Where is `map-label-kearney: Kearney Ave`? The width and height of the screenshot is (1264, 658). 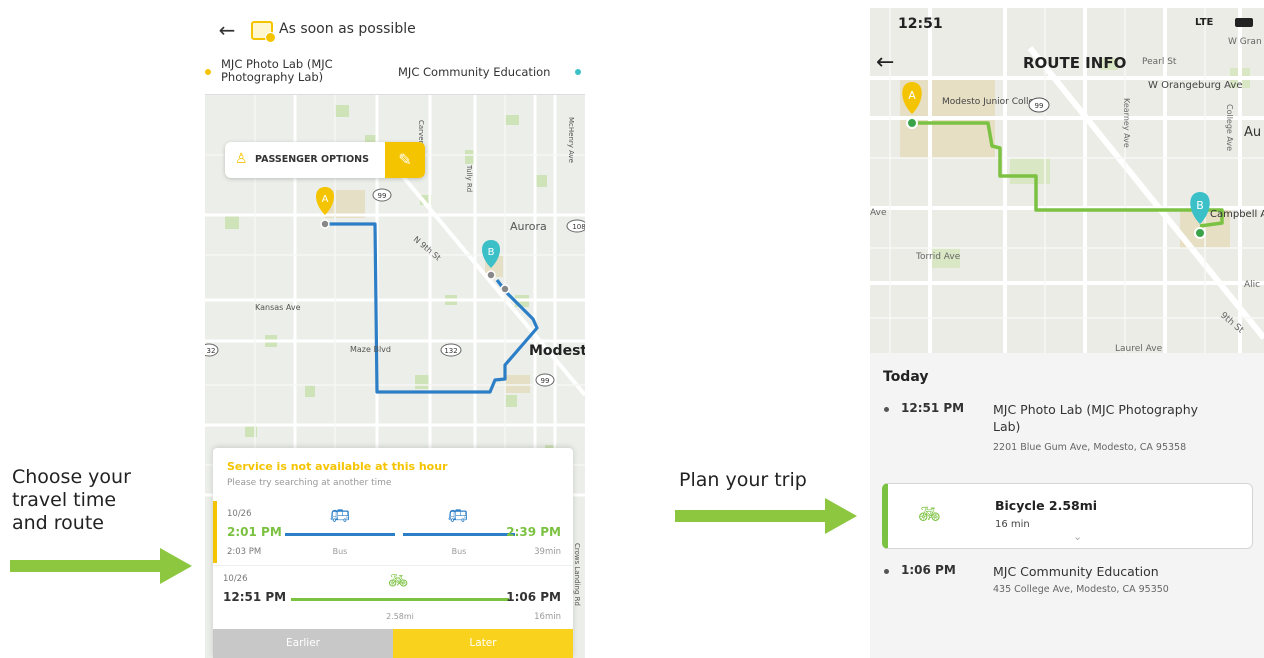 map-label-kearney: Kearney Ave is located at coordinates (1126, 123).